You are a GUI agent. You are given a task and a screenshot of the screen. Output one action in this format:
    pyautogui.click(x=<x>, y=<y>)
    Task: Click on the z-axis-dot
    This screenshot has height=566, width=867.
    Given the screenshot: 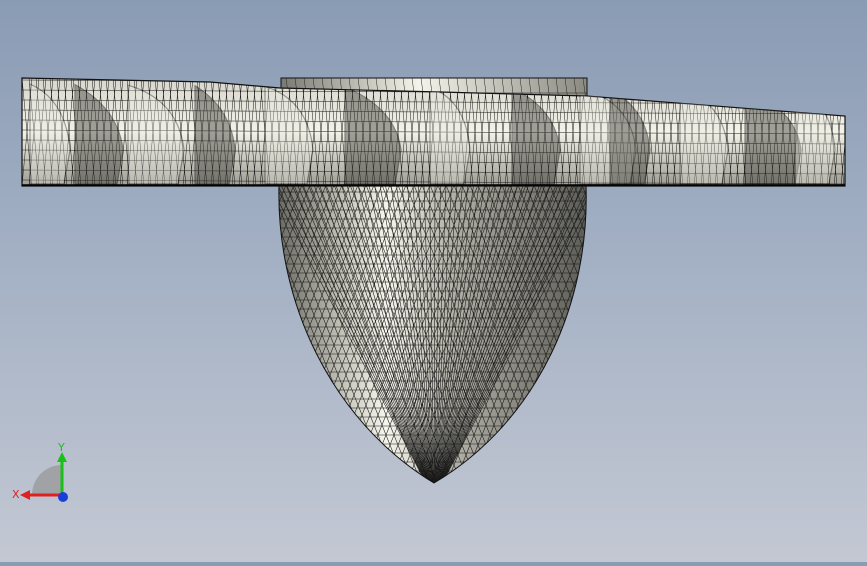 What is the action you would take?
    pyautogui.click(x=63, y=497)
    